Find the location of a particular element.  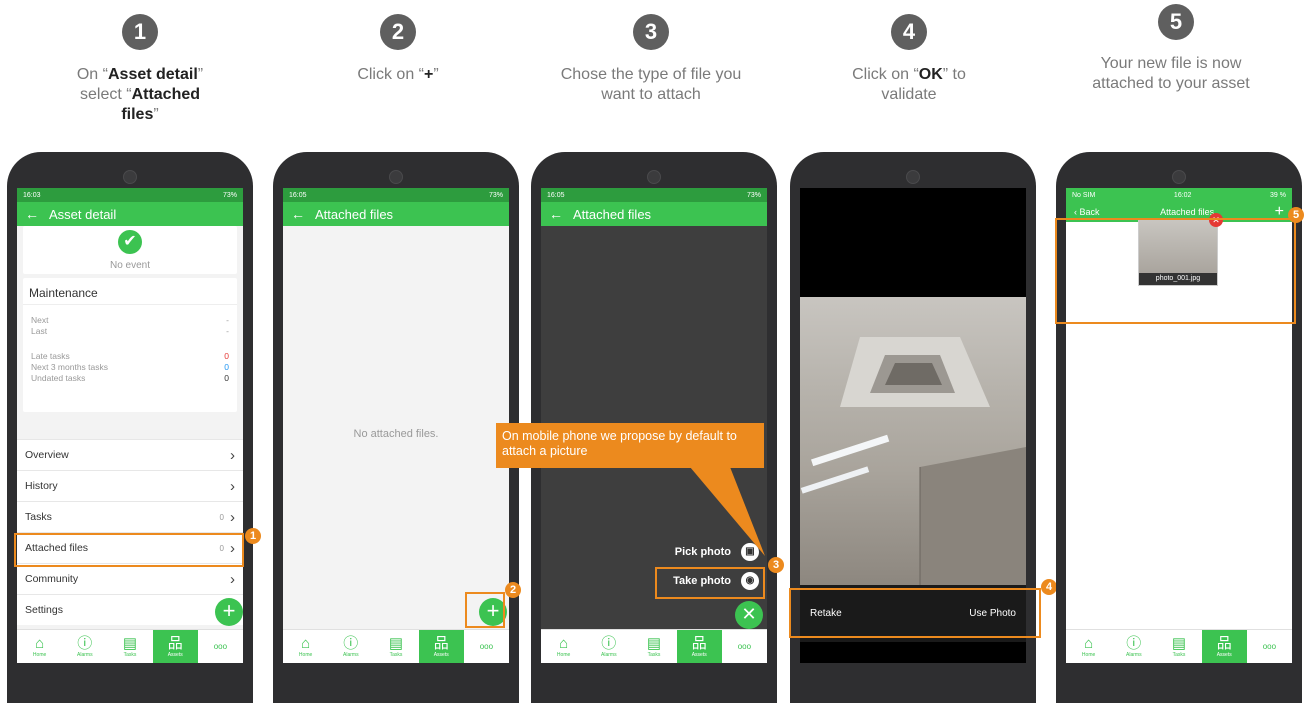

step-badge-3: 3 is located at coordinates (776, 565).